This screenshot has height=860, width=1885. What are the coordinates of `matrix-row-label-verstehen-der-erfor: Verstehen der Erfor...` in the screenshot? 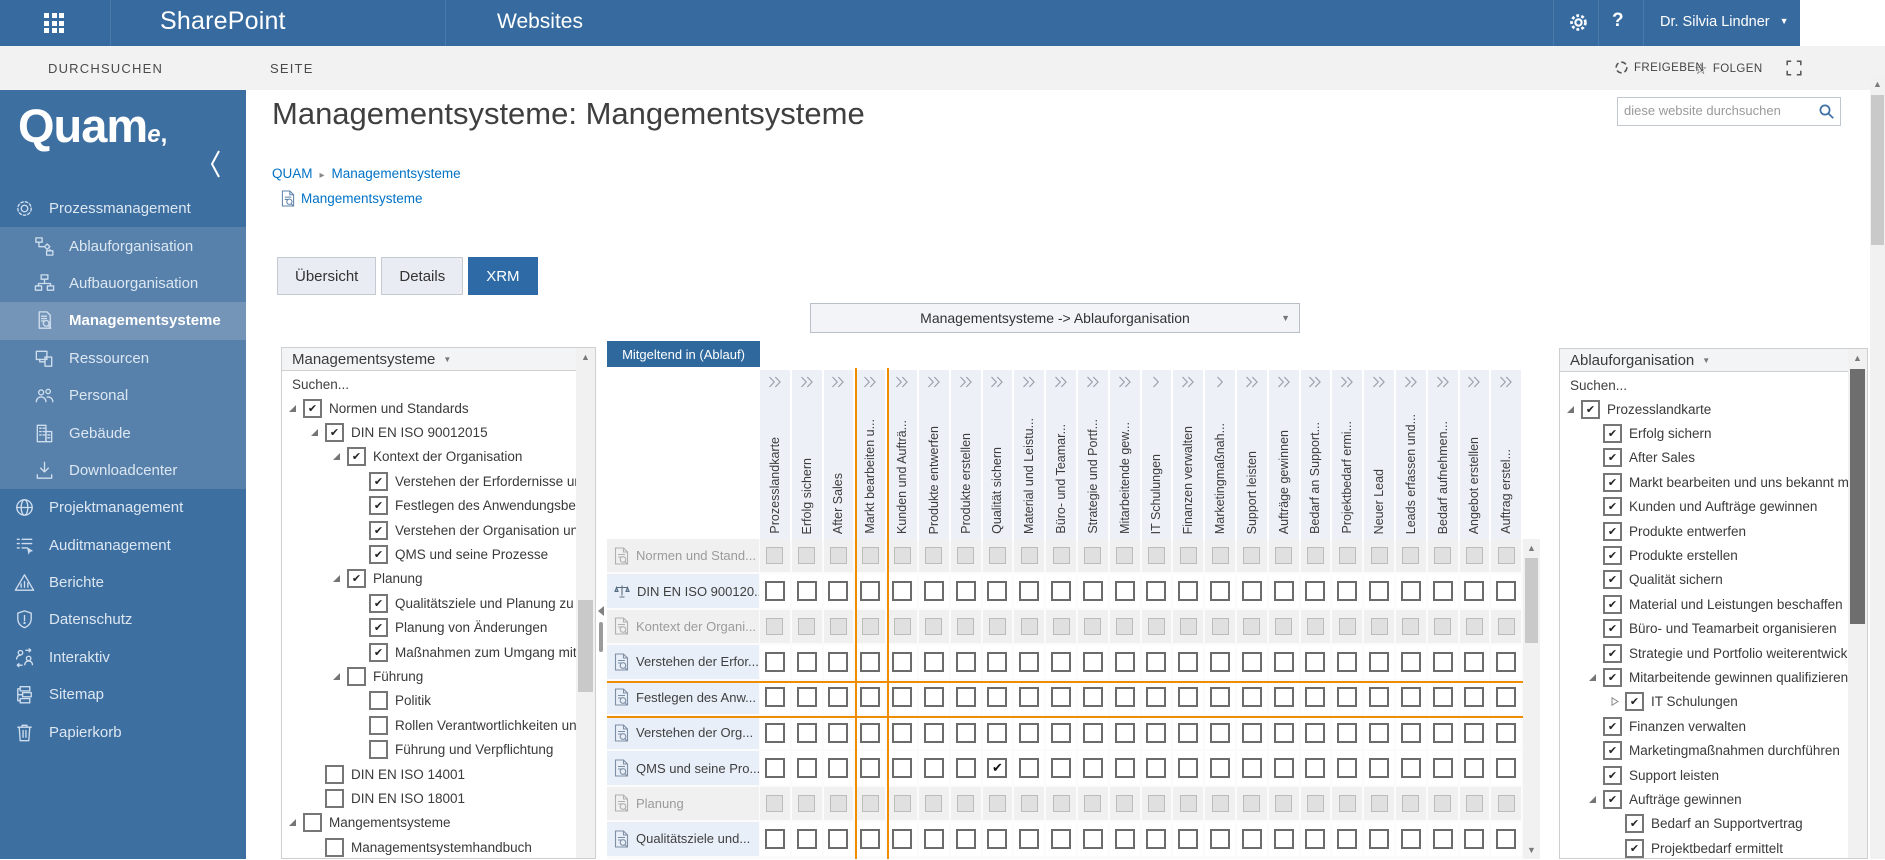 It's located at (683, 662).